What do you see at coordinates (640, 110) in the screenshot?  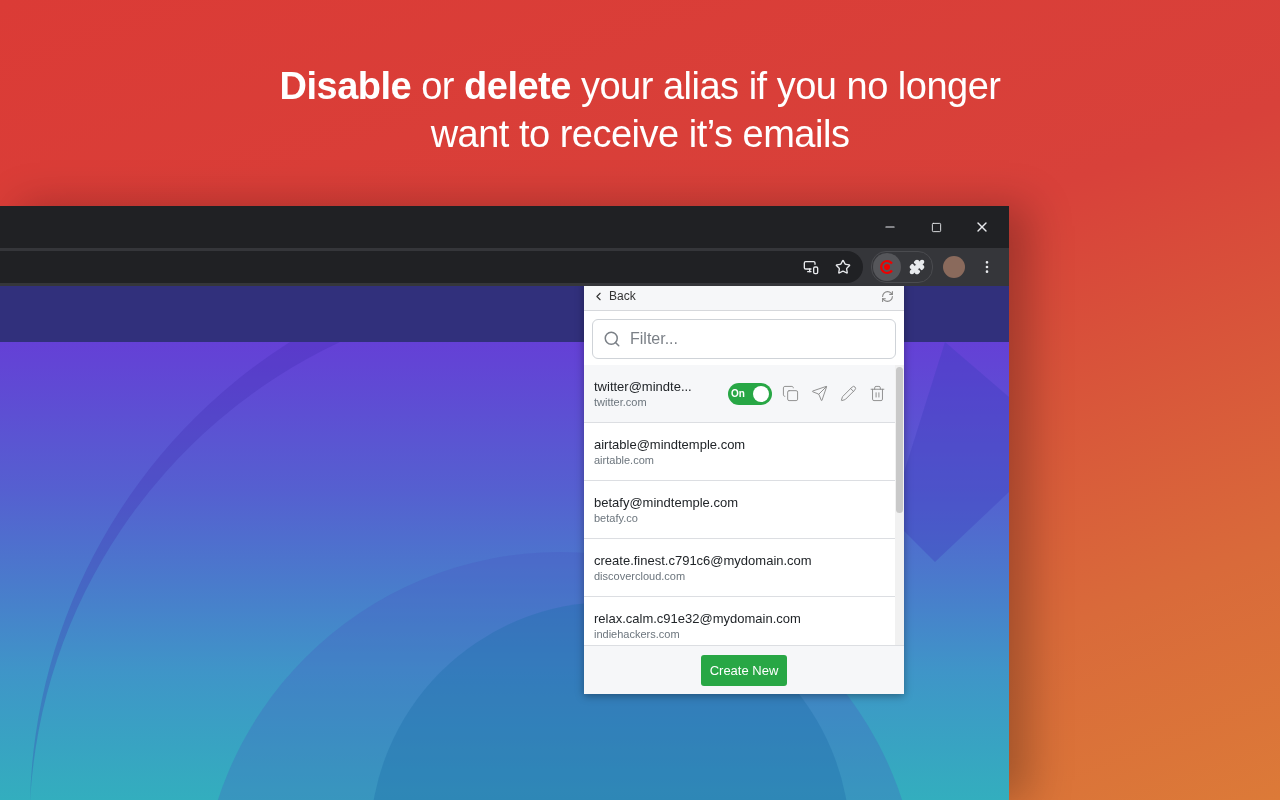 I see `headline: Disable or delete your alias if you no longer want to receive it’s emails` at bounding box center [640, 110].